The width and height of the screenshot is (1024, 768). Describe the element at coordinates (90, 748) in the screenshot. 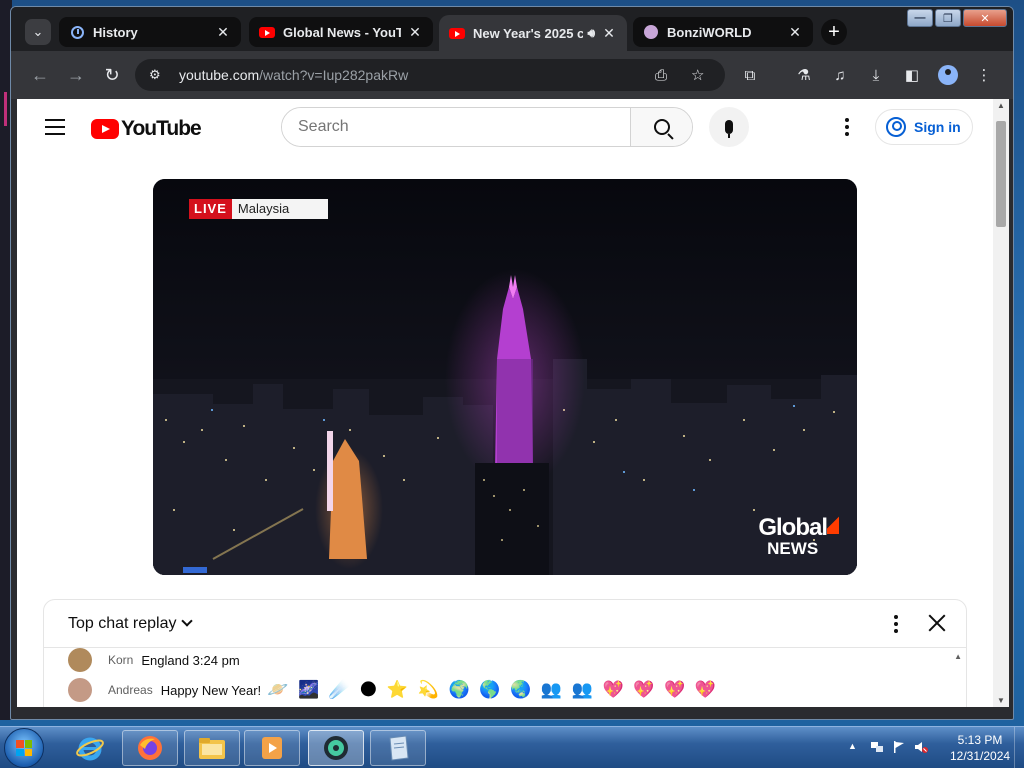

I see `internet-explorer-taskbar-button` at that location.